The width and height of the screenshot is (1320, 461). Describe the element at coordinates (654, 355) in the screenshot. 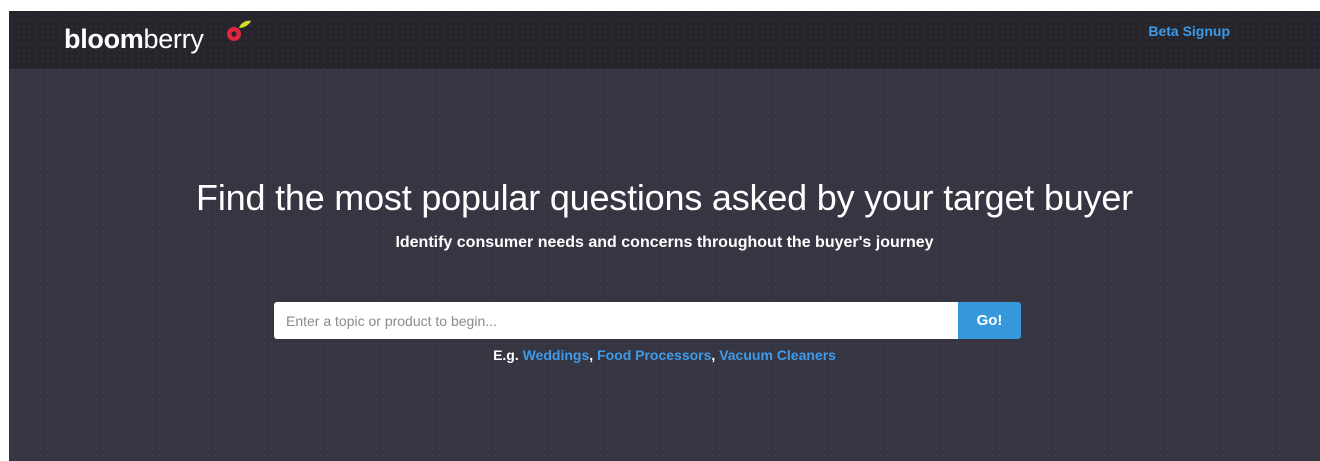

I see `example-link-food-processors: Food Processors` at that location.